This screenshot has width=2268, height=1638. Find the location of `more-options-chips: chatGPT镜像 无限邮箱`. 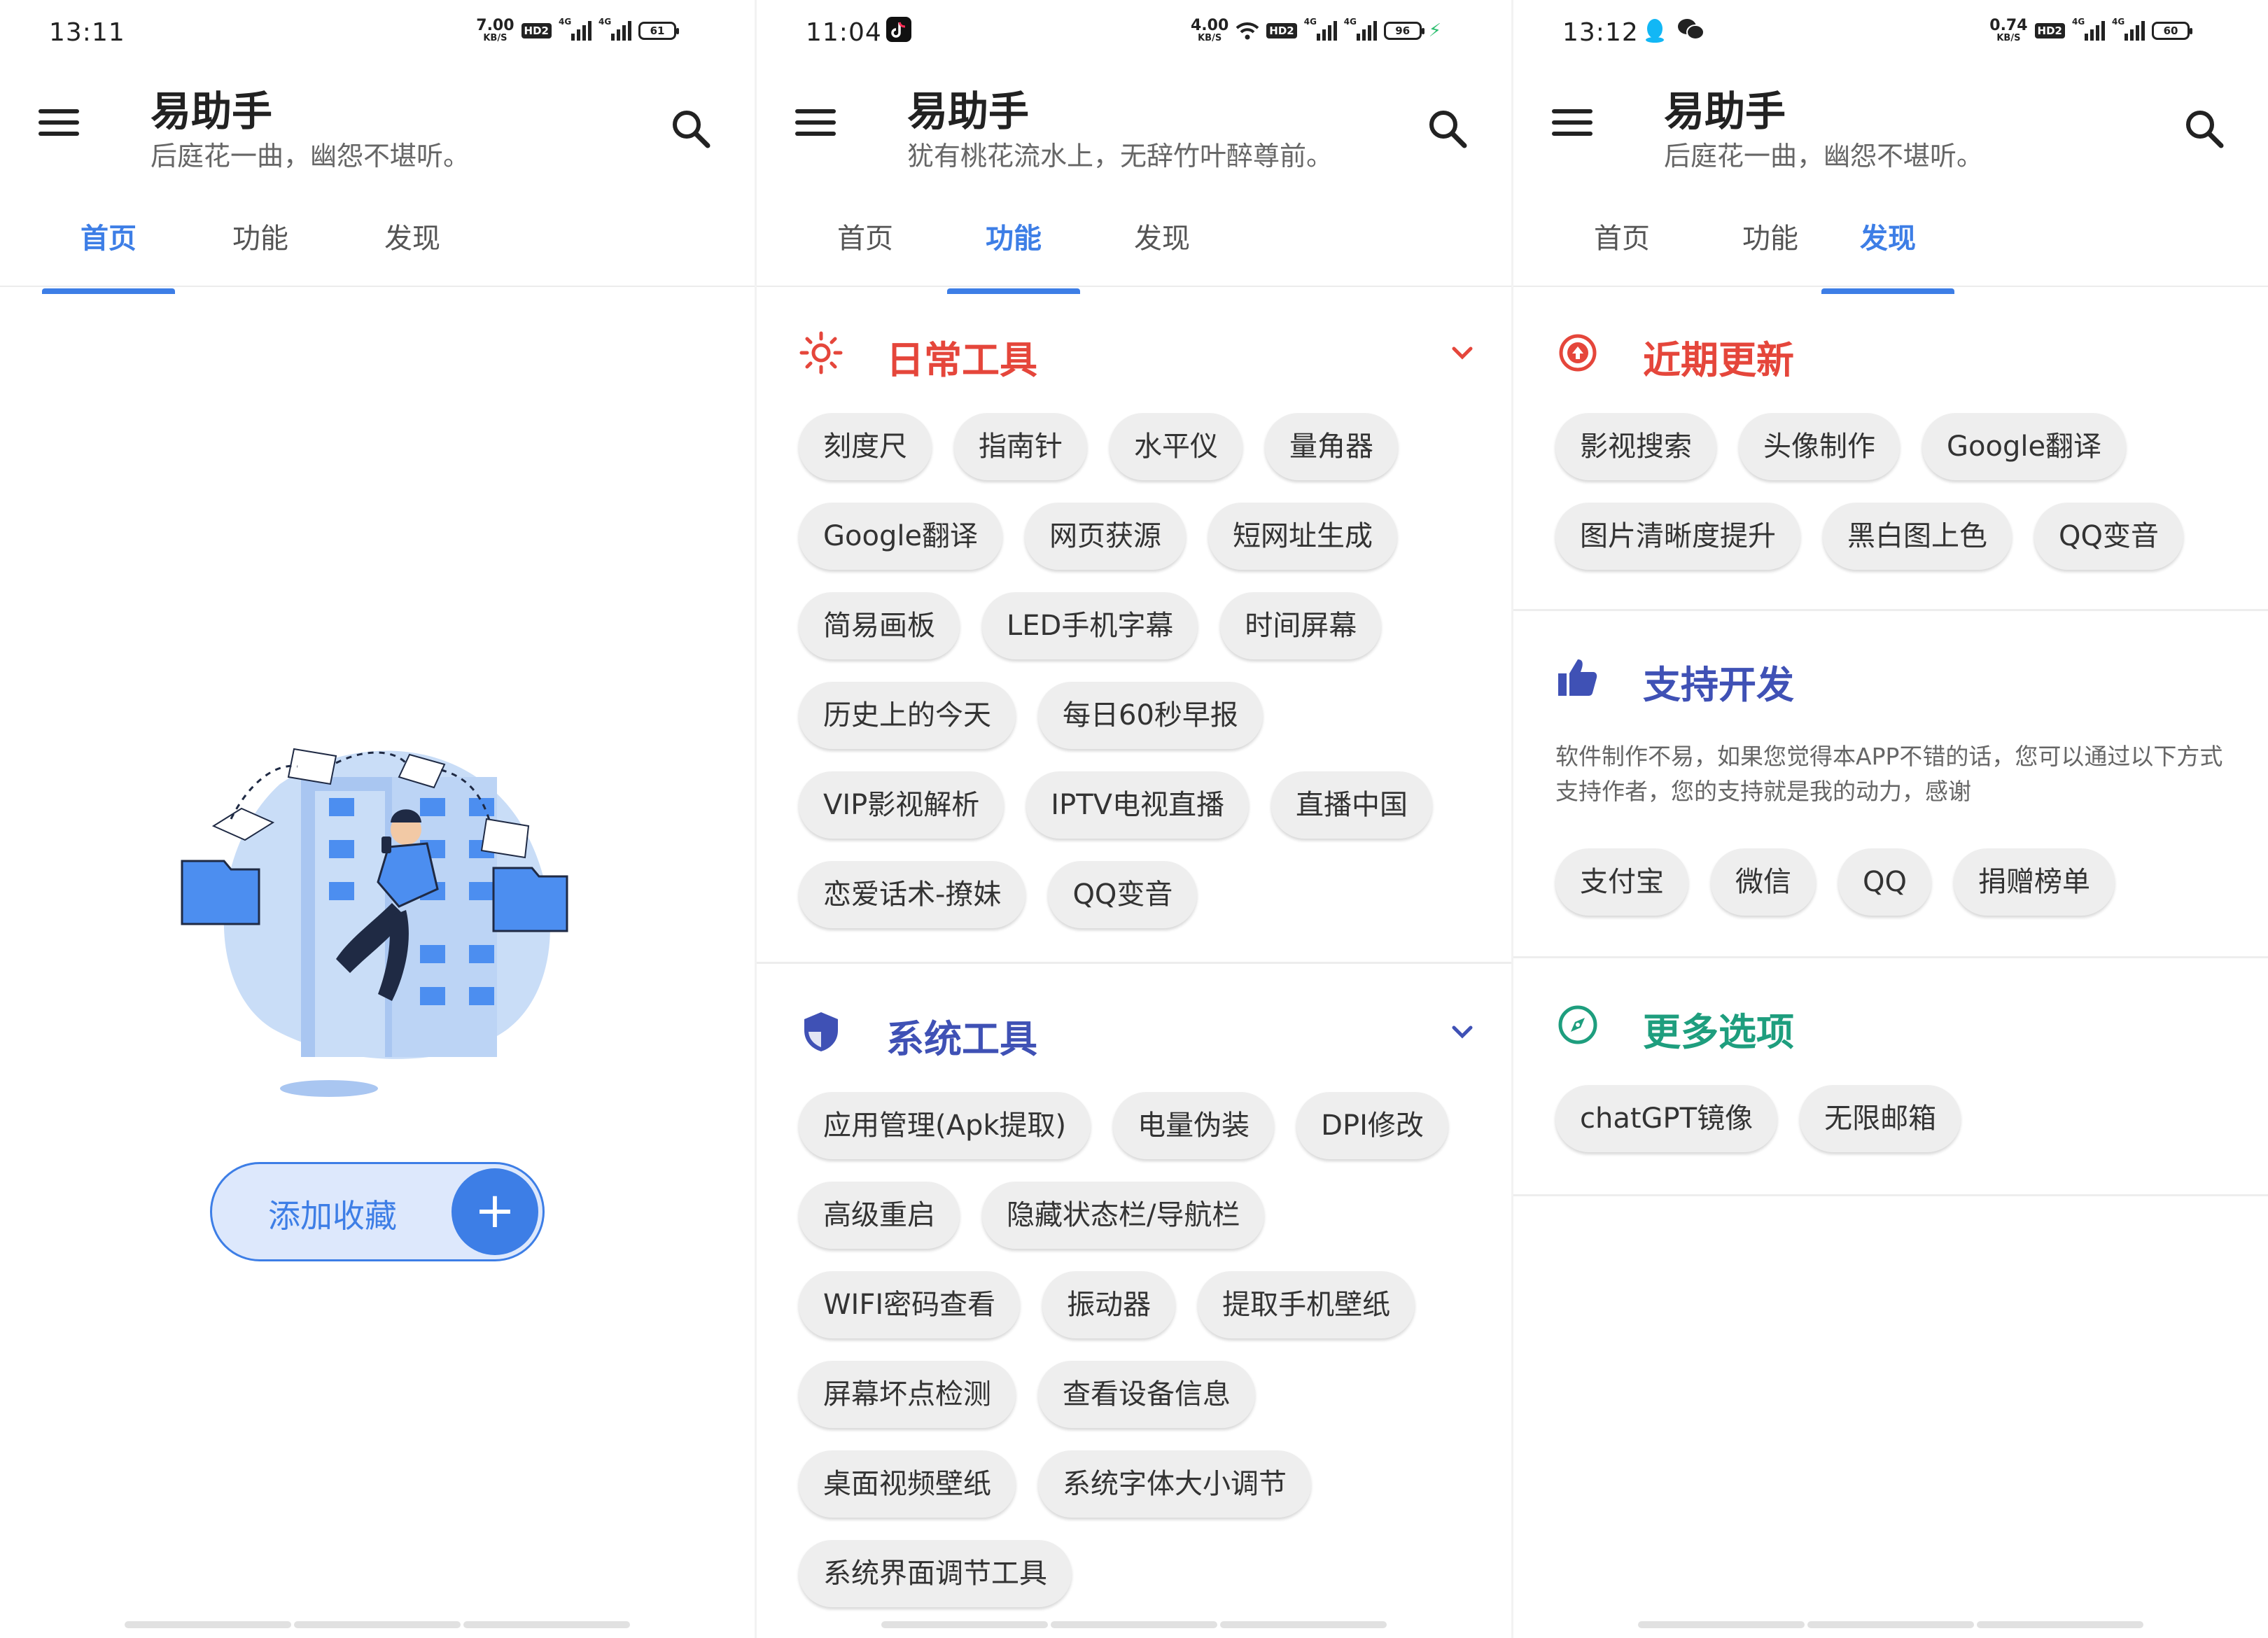

more-options-chips: chatGPT镜像 无限邮箱 is located at coordinates (1897, 1118).